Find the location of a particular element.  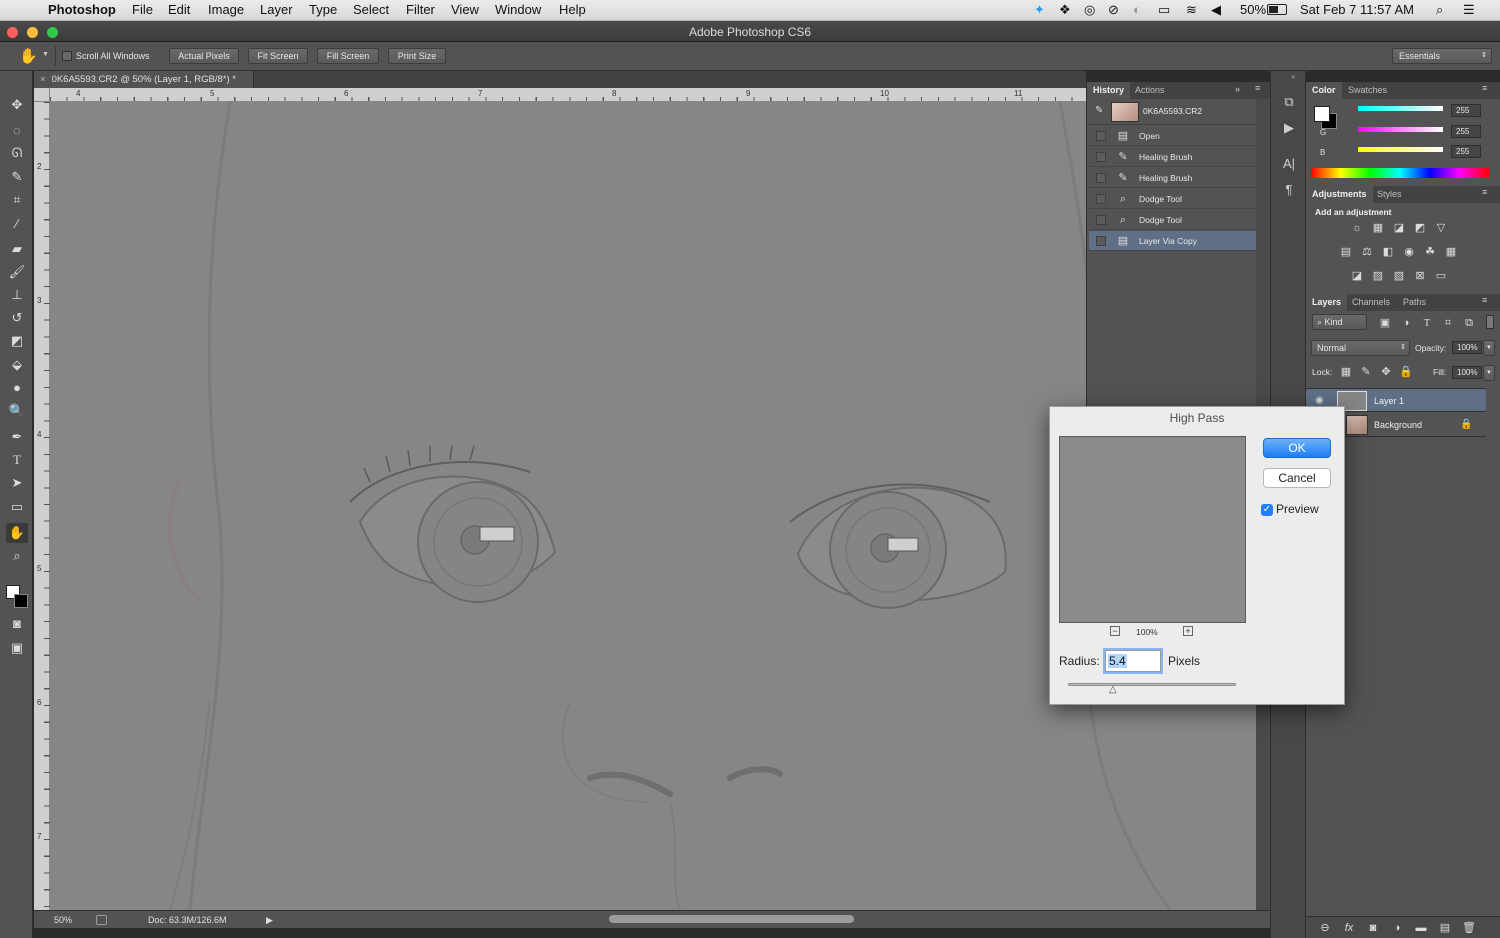

menu-edit: Edit is located at coordinates (179, 9).